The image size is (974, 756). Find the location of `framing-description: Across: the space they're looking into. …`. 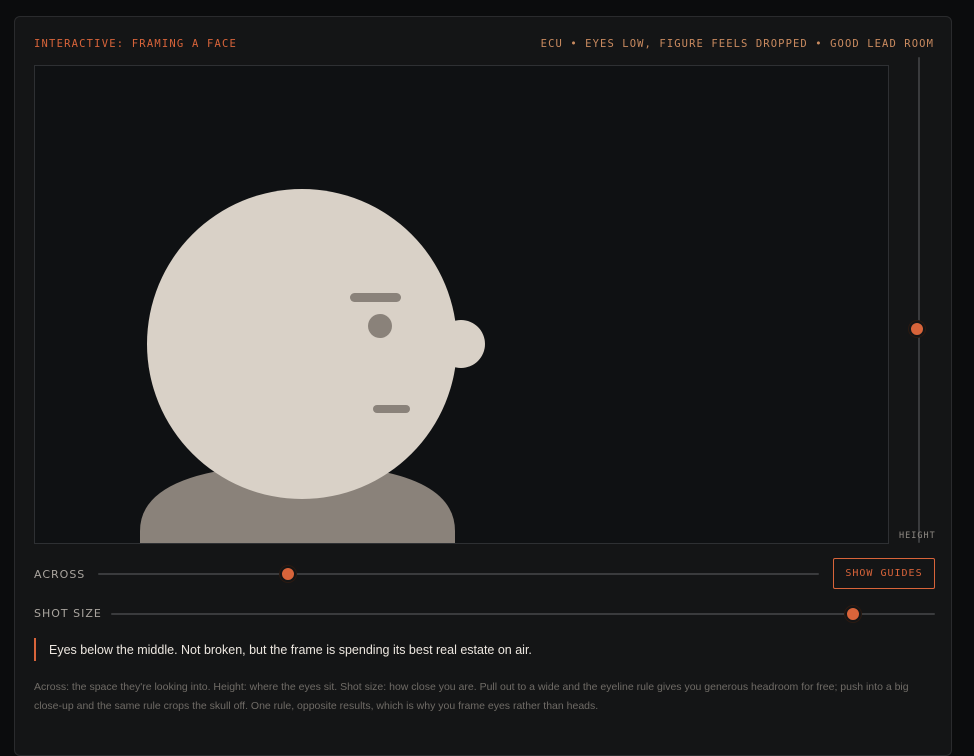

framing-description: Across: the space they're looking into. … is located at coordinates (471, 696).